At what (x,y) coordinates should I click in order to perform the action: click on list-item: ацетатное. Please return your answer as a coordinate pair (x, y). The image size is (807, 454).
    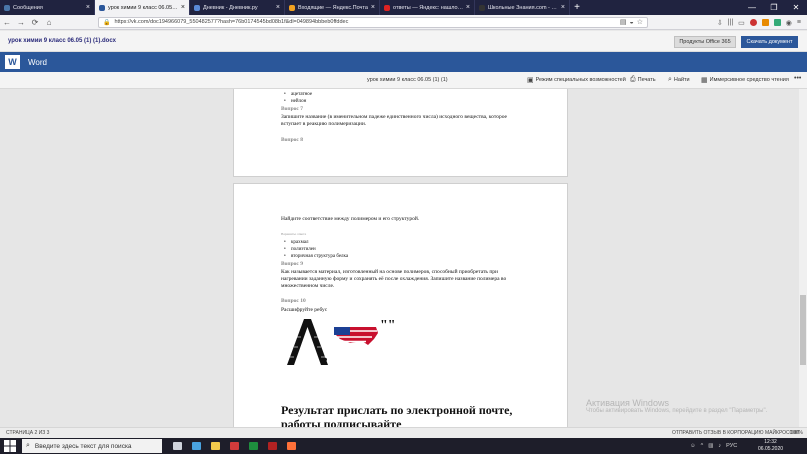
    Looking at the image, I should click on (298, 94).